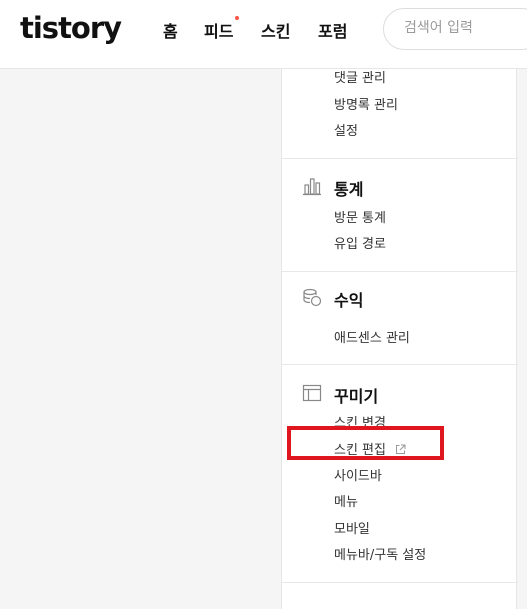  What do you see at coordinates (219, 31) in the screenshot?
I see `nav-feed-label: 피드` at bounding box center [219, 31].